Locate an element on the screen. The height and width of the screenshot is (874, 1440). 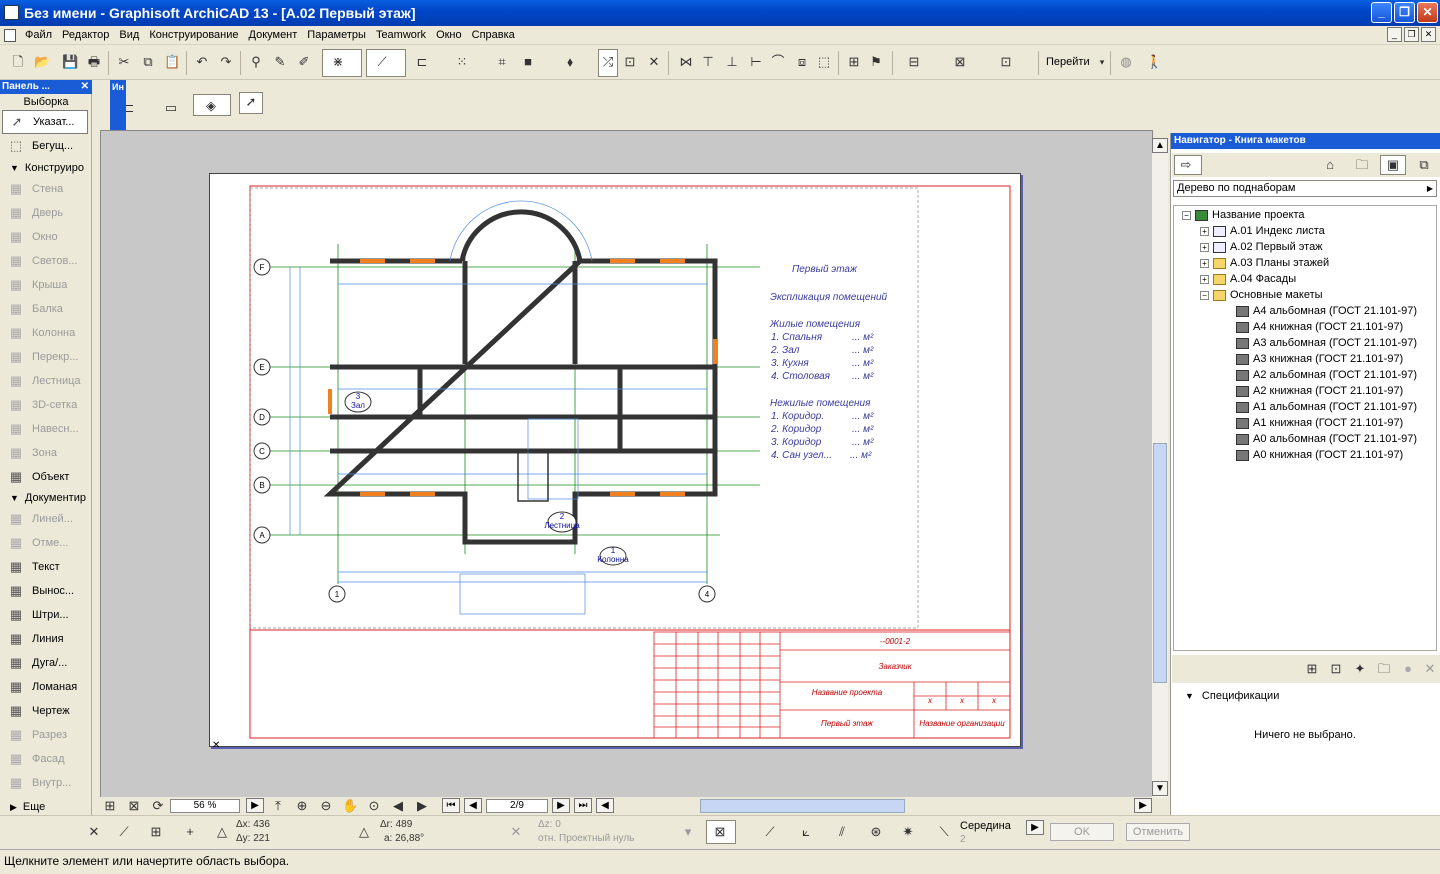
tool-door: ▦ Дверь is located at coordinates (45, 213).